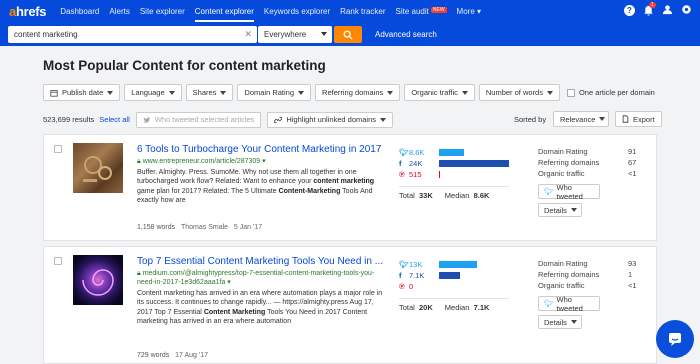 Image resolution: width=700 pixels, height=364 pixels. What do you see at coordinates (79, 11) in the screenshot?
I see `nav-dashboard: Dashboard` at bounding box center [79, 11].